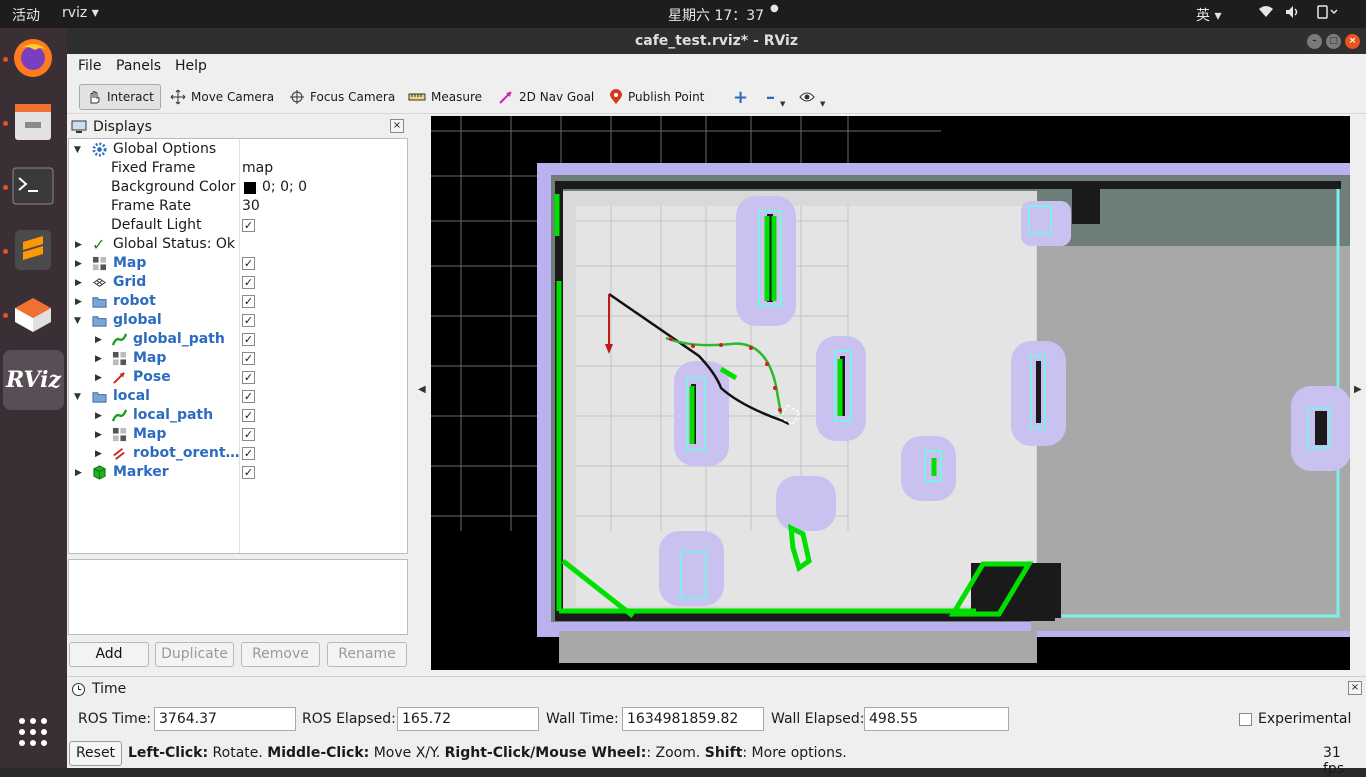 The width and height of the screenshot is (1366, 777). I want to click on app-menu: rviz ▾, so click(80, 13).